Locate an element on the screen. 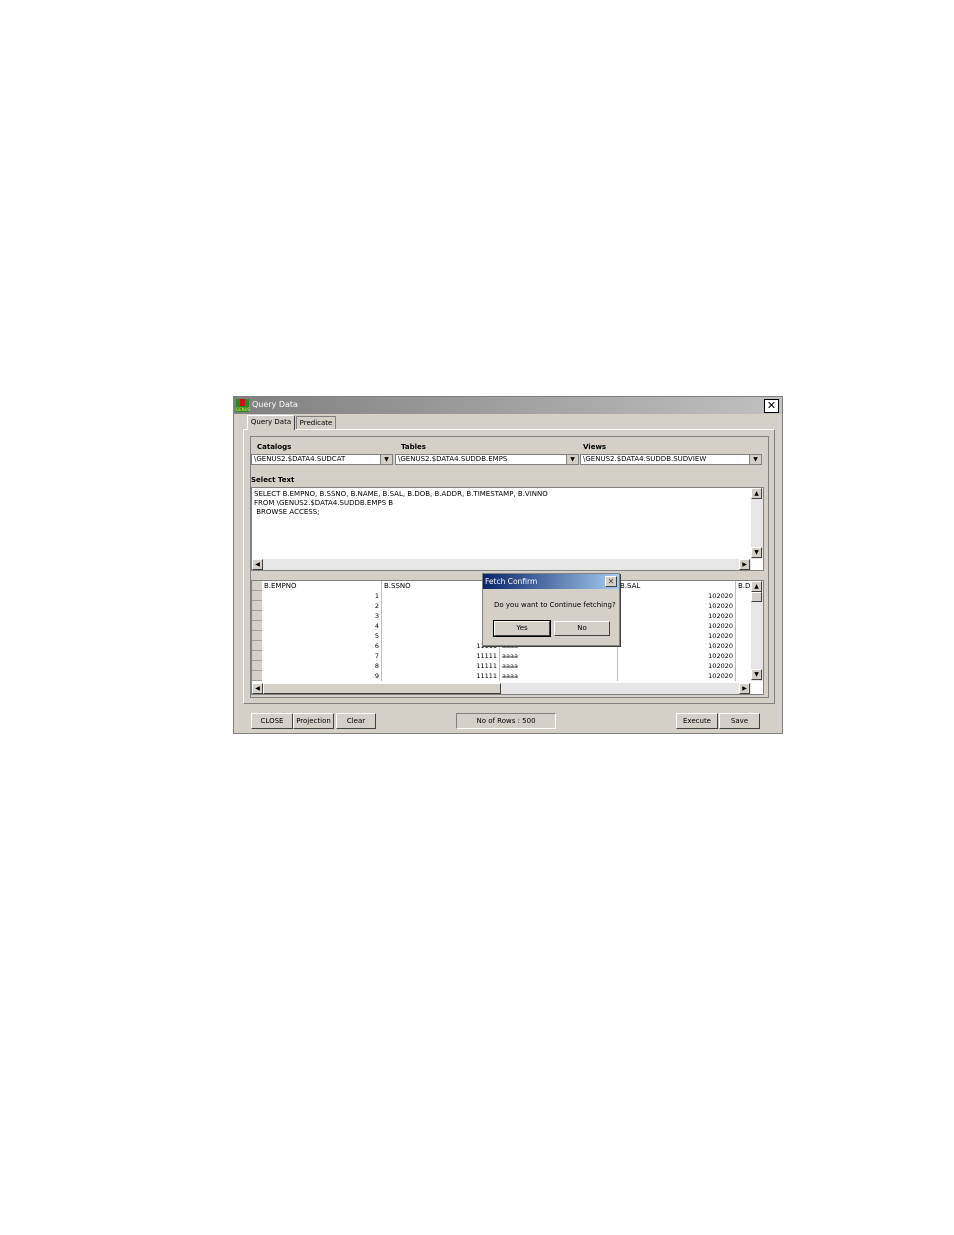 This screenshot has height=1235, width=954. table-row: 9 11111 aaaa 102020 is located at coordinates (501, 676).